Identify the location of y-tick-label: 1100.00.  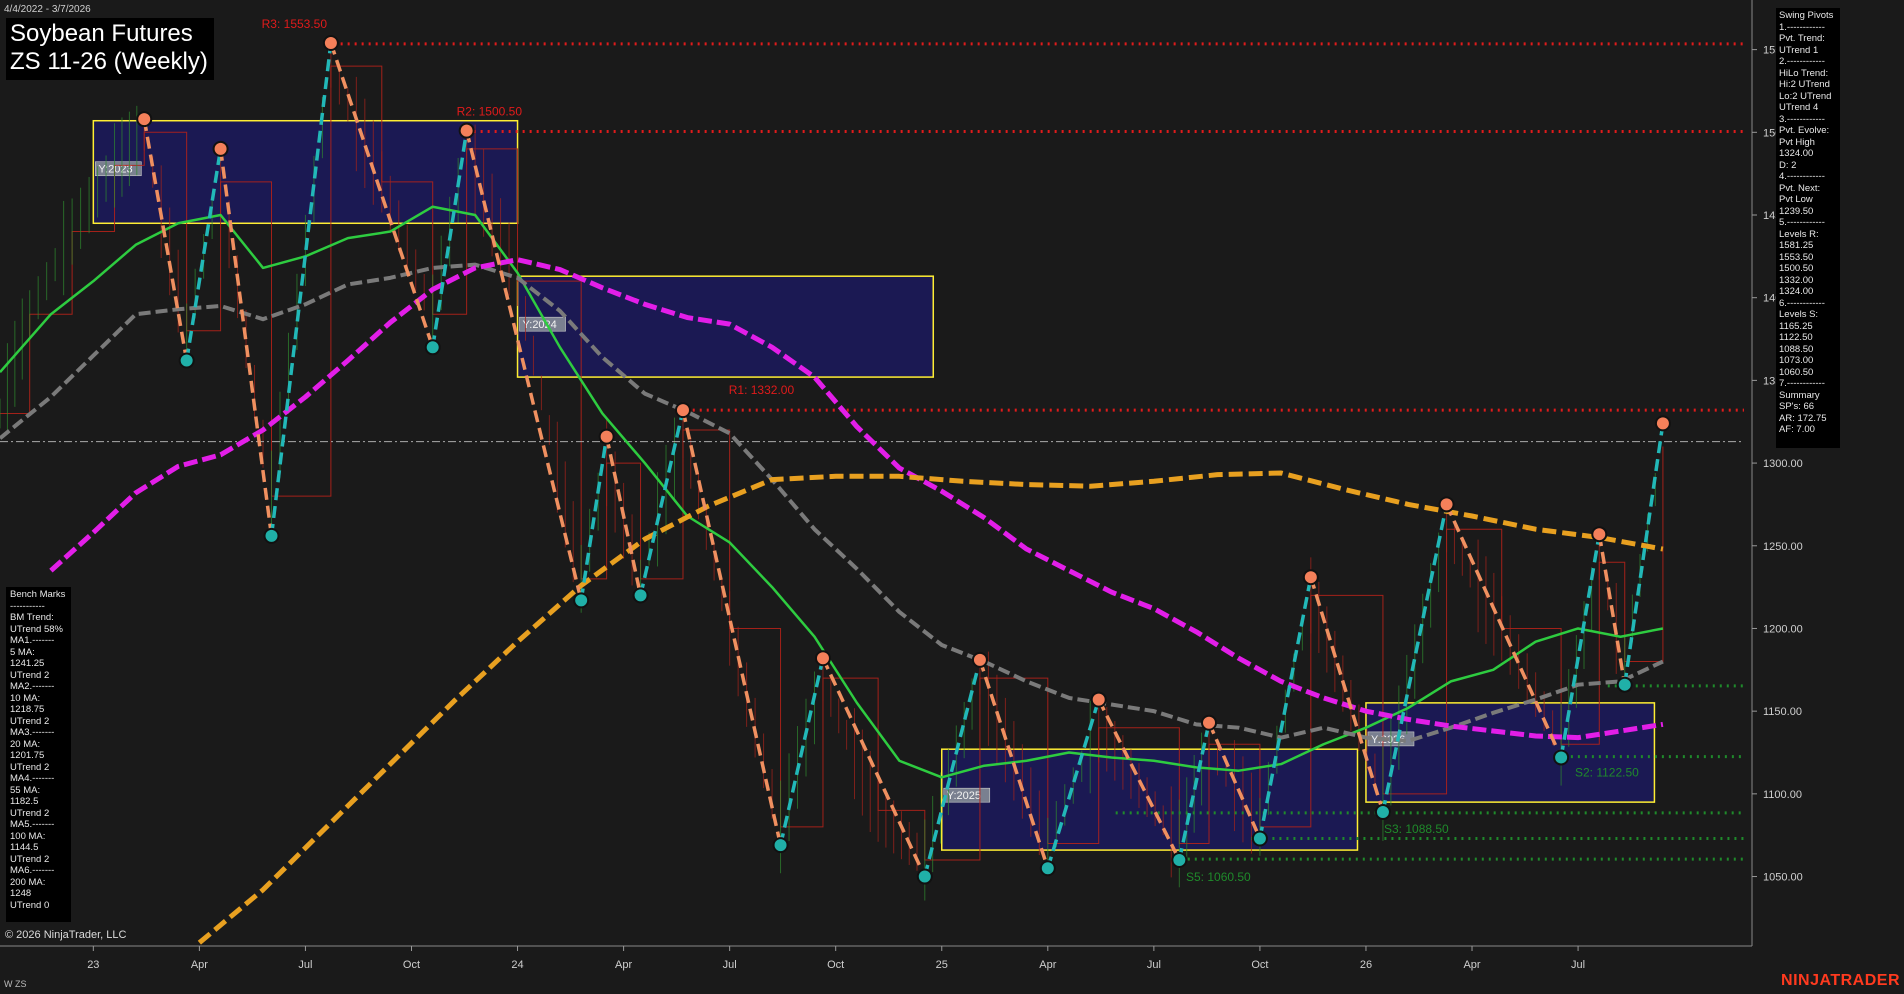
(1782, 795).